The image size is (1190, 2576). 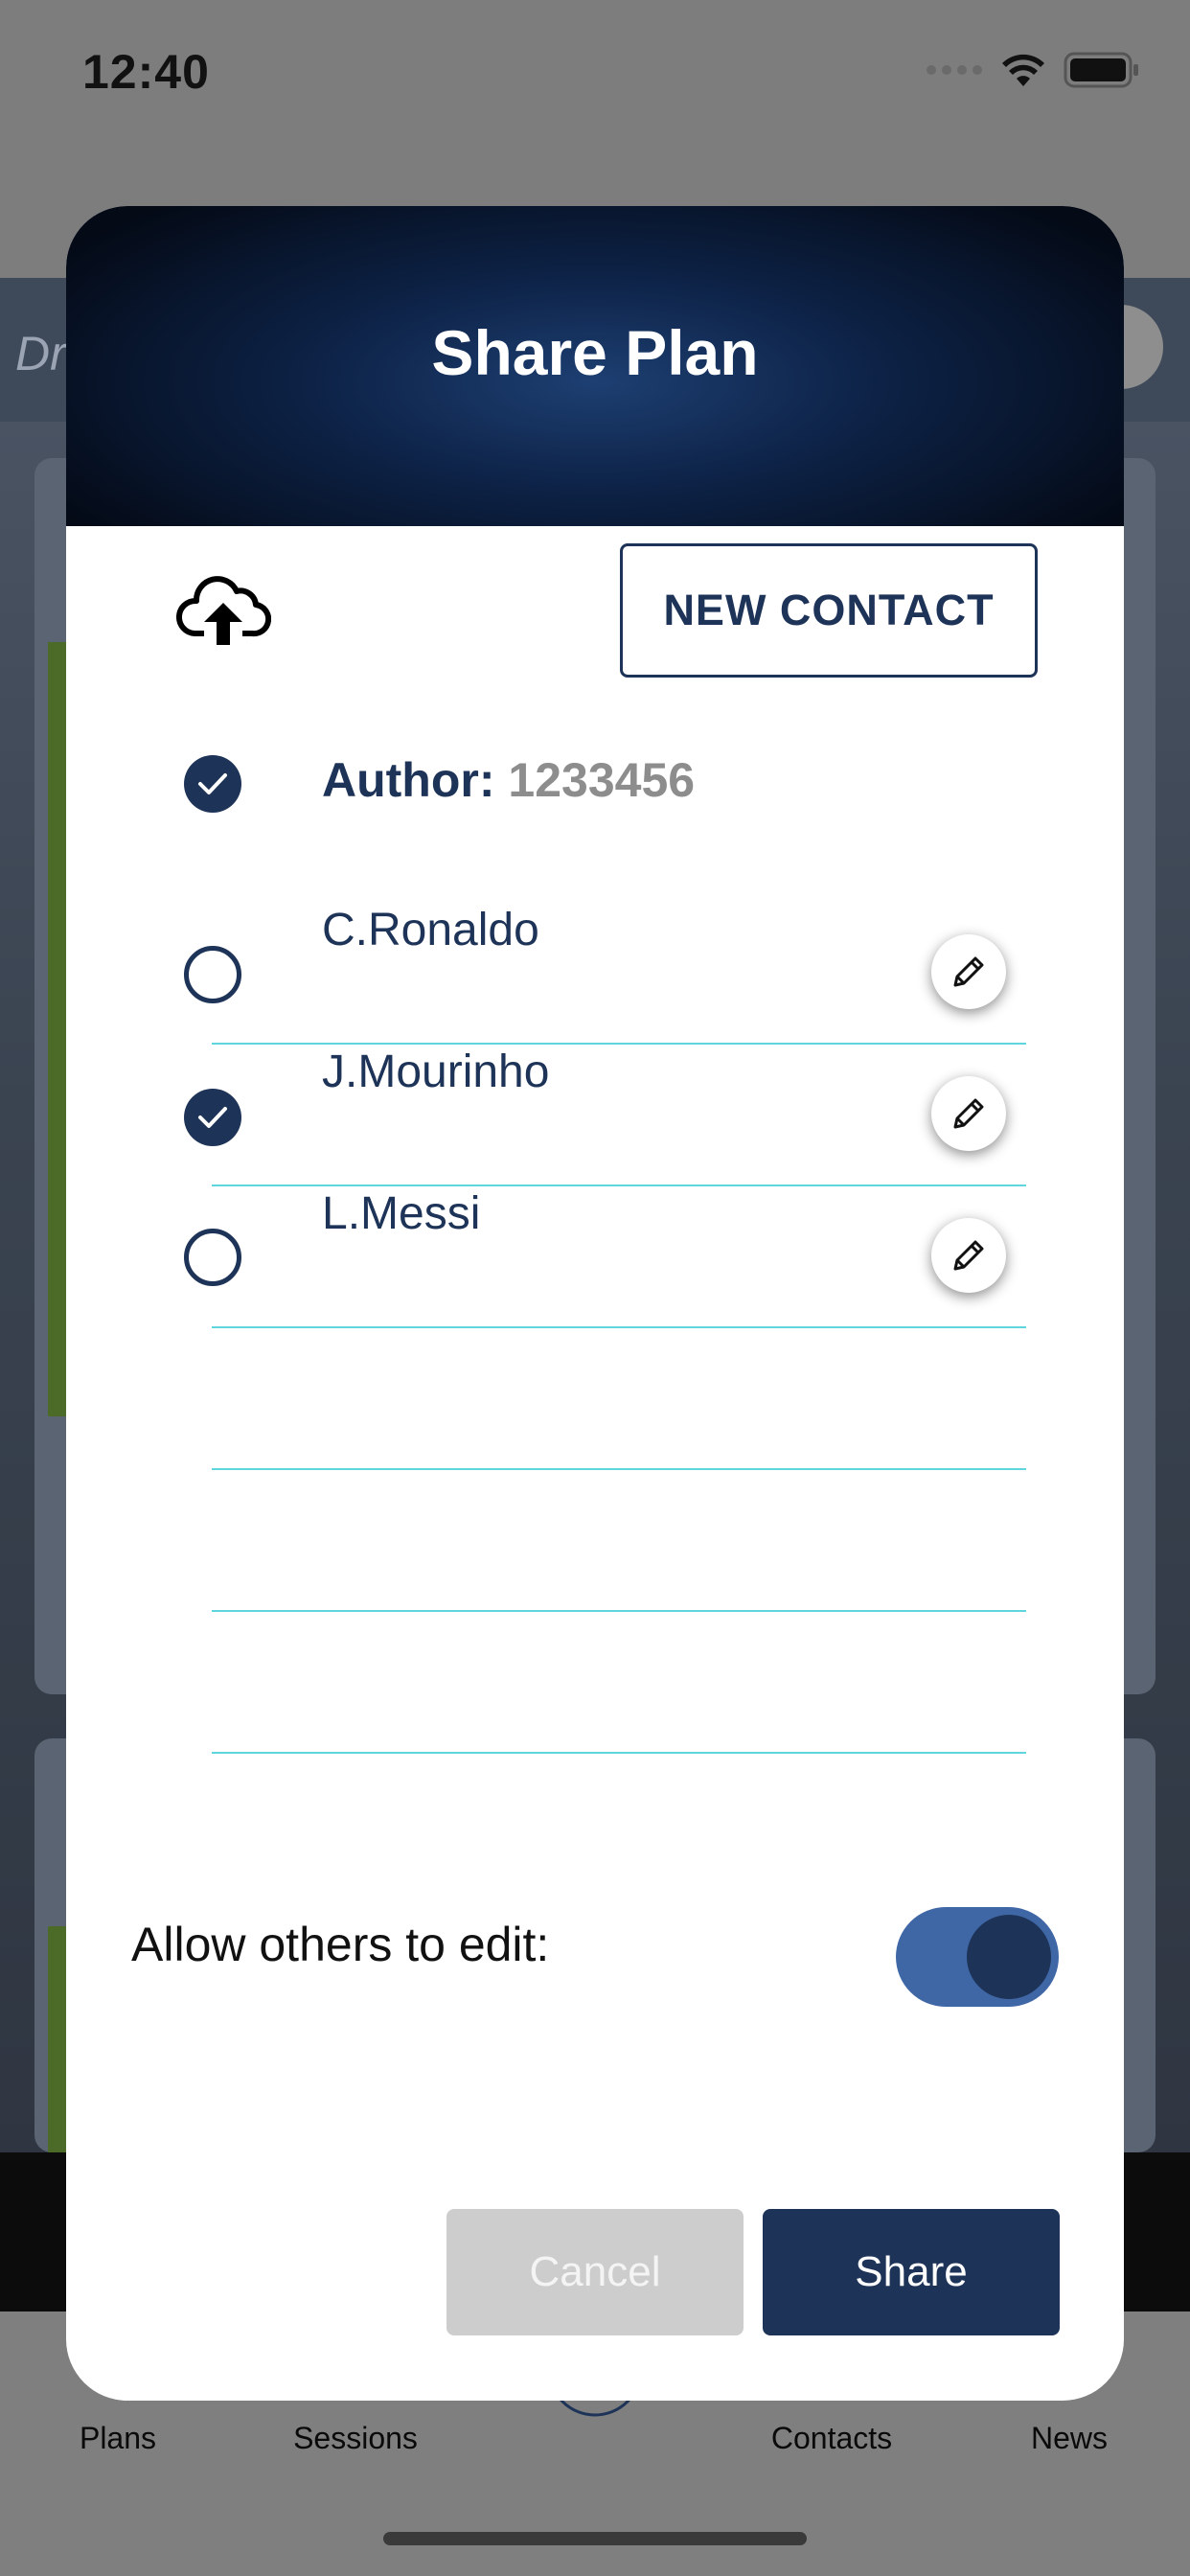 I want to click on cancel-button: Cancel, so click(x=595, y=2272).